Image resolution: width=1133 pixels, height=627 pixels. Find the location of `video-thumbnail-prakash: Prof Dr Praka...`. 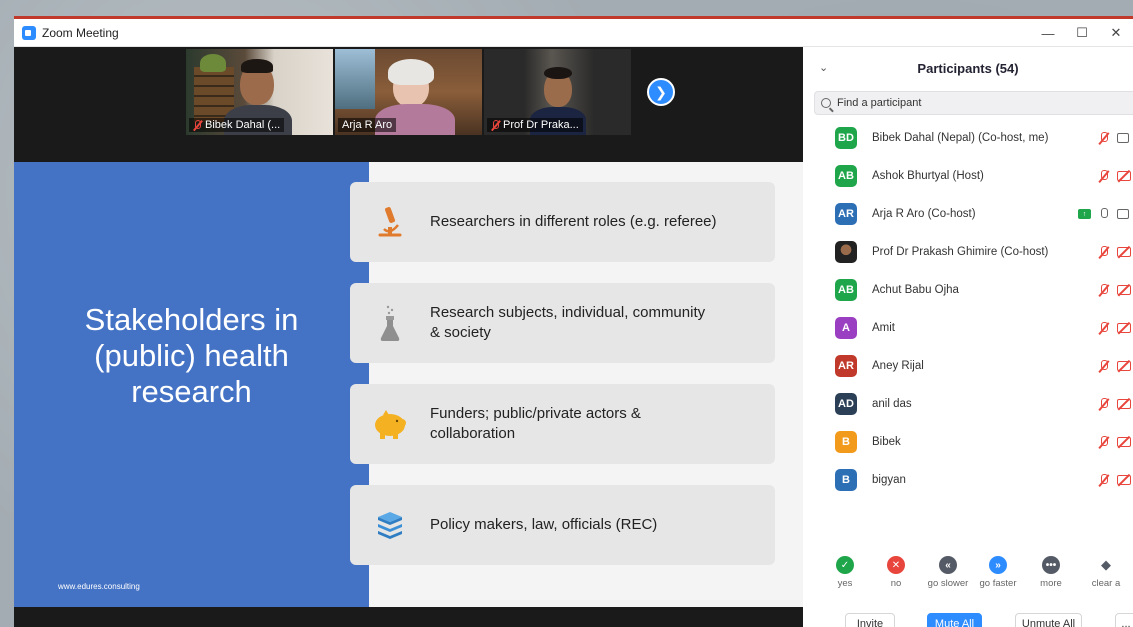

video-thumbnail-prakash: Prof Dr Praka... is located at coordinates (557, 92).